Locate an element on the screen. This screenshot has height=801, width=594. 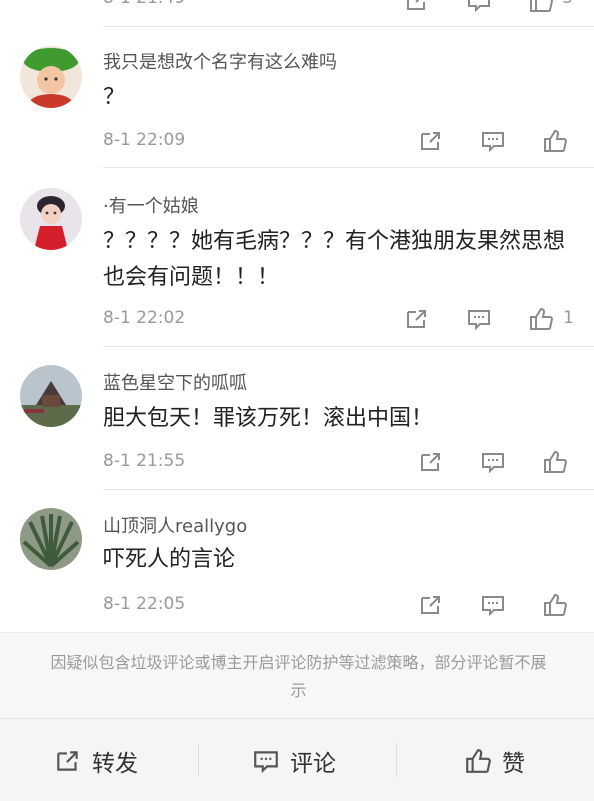
comment-time: 8-1 22:02 is located at coordinates (144, 318).